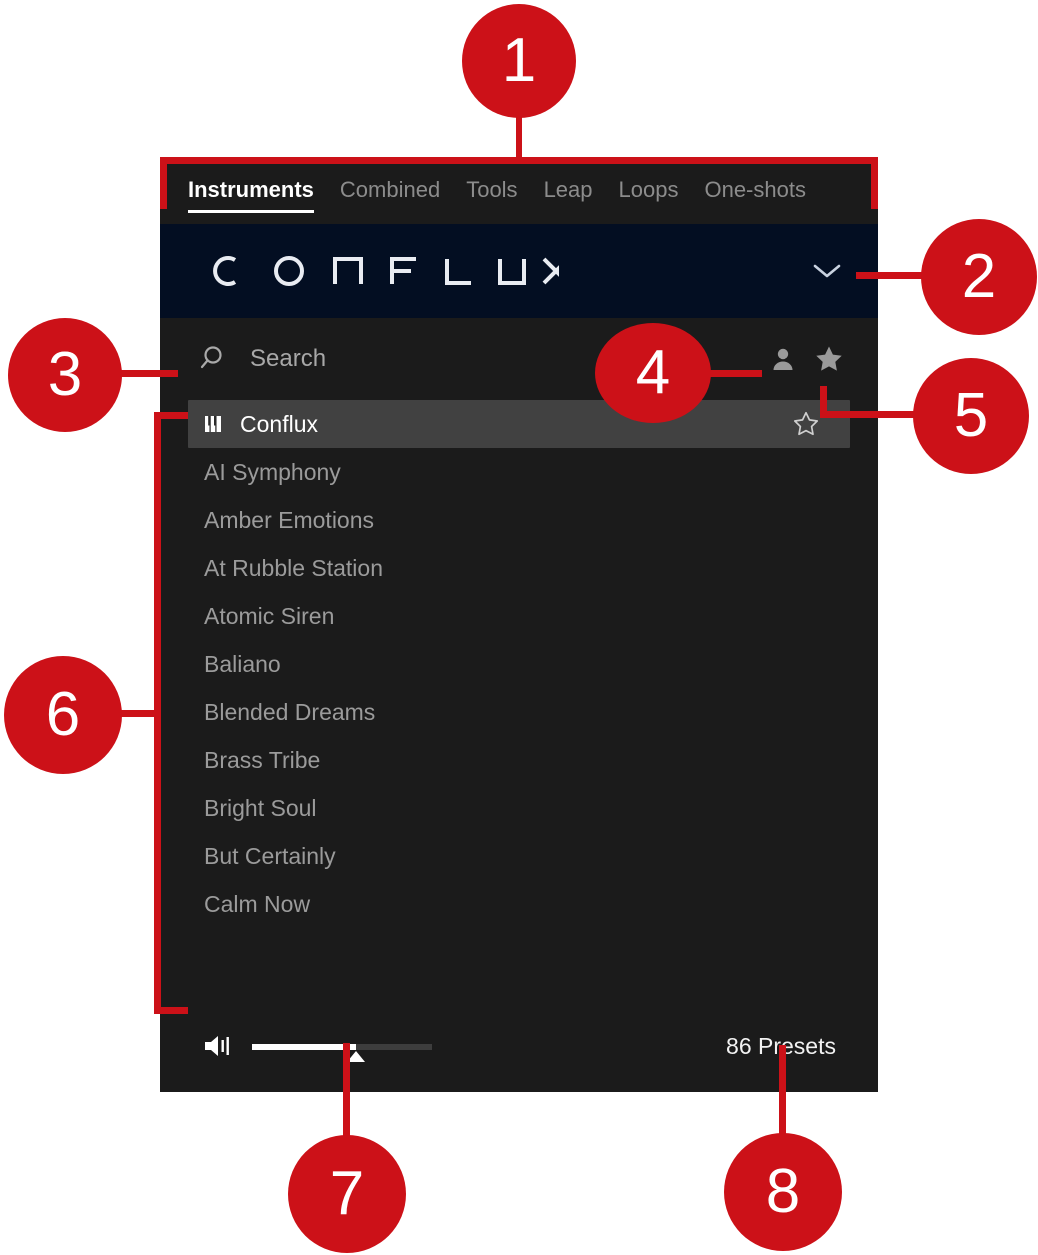 This screenshot has height=1255, width=1038. I want to click on tab-instruments: Instruments, so click(251, 194).